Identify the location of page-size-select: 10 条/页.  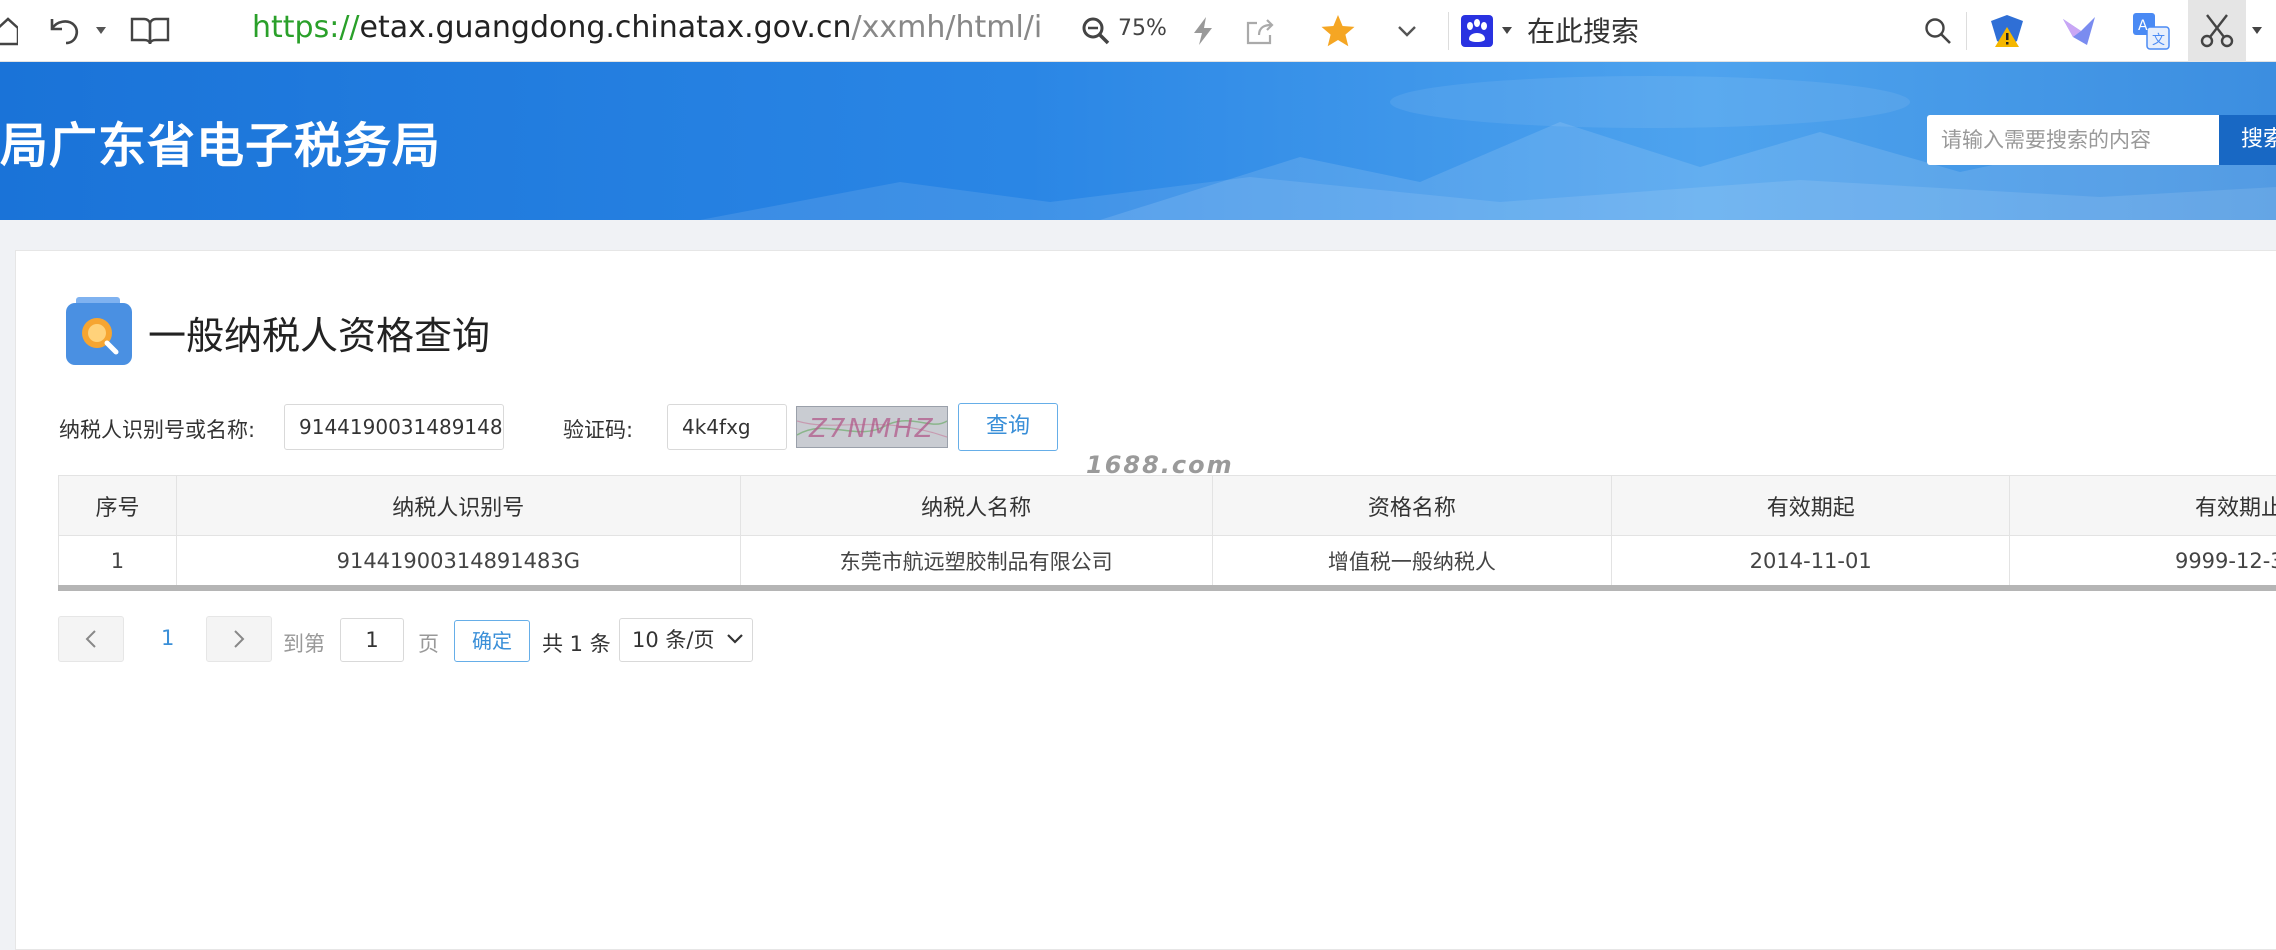
(686, 640).